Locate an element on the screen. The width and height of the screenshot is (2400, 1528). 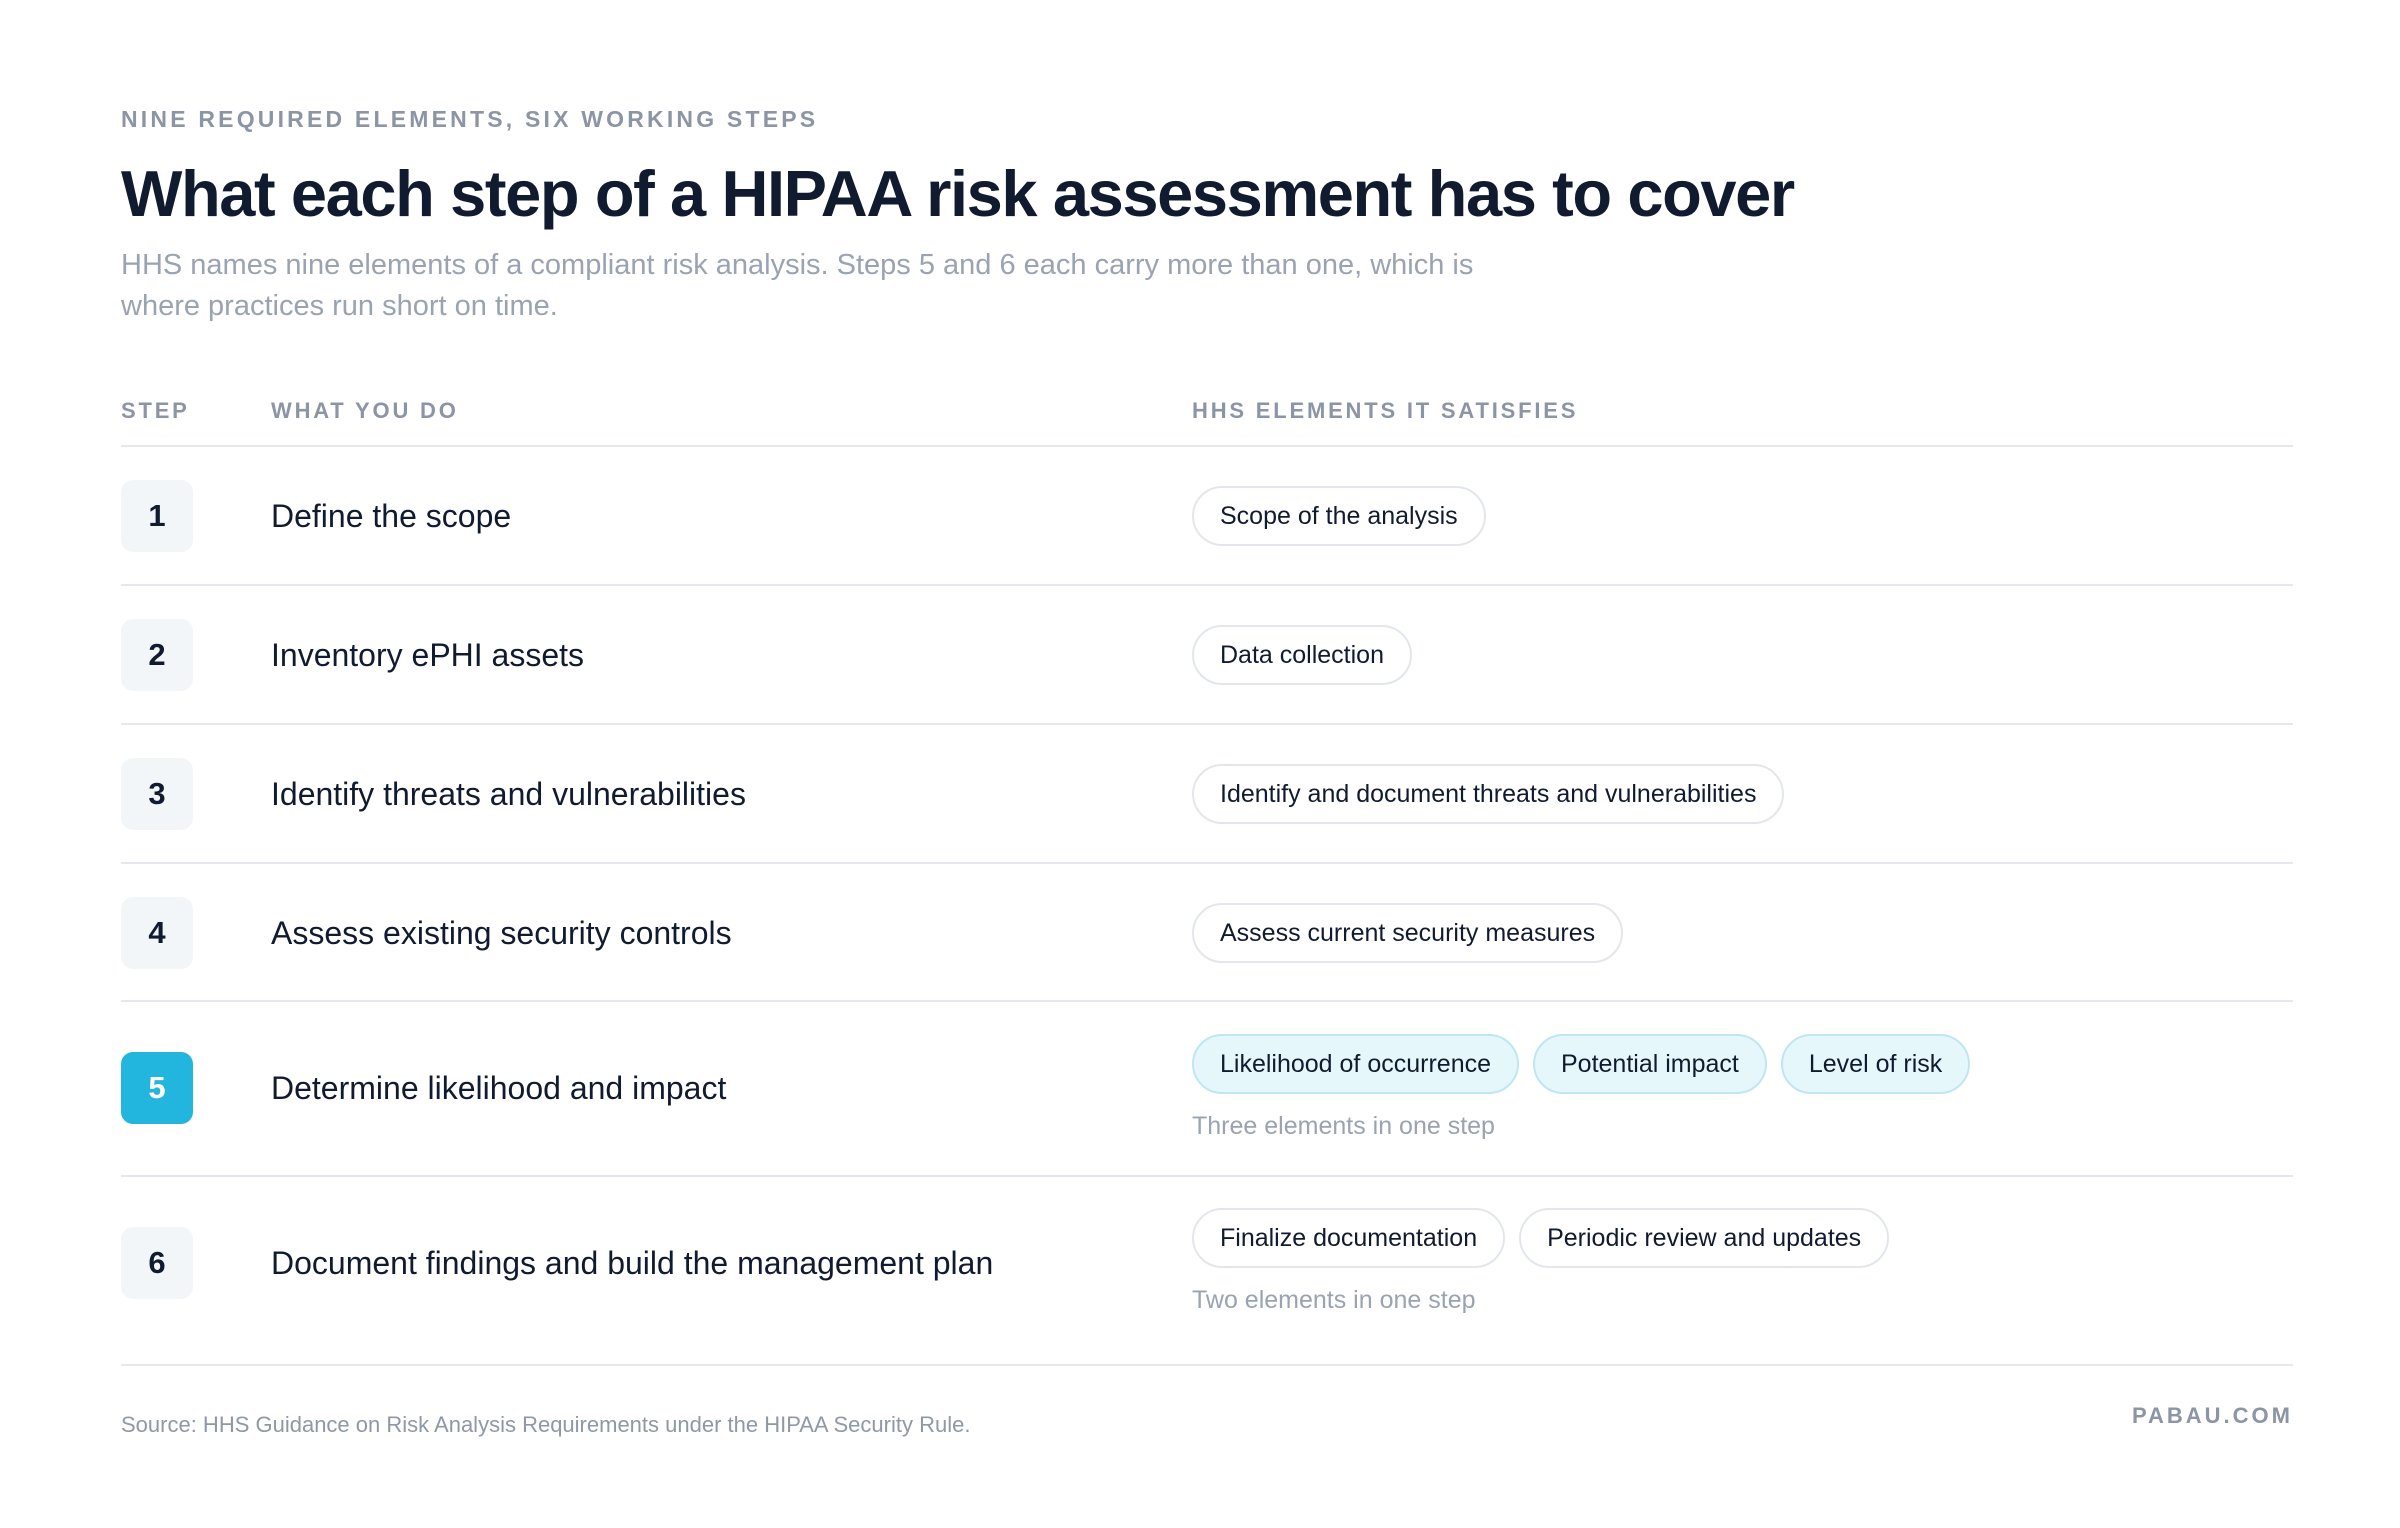
step-action: Determine likelihood and impact is located at coordinates (499, 1088).